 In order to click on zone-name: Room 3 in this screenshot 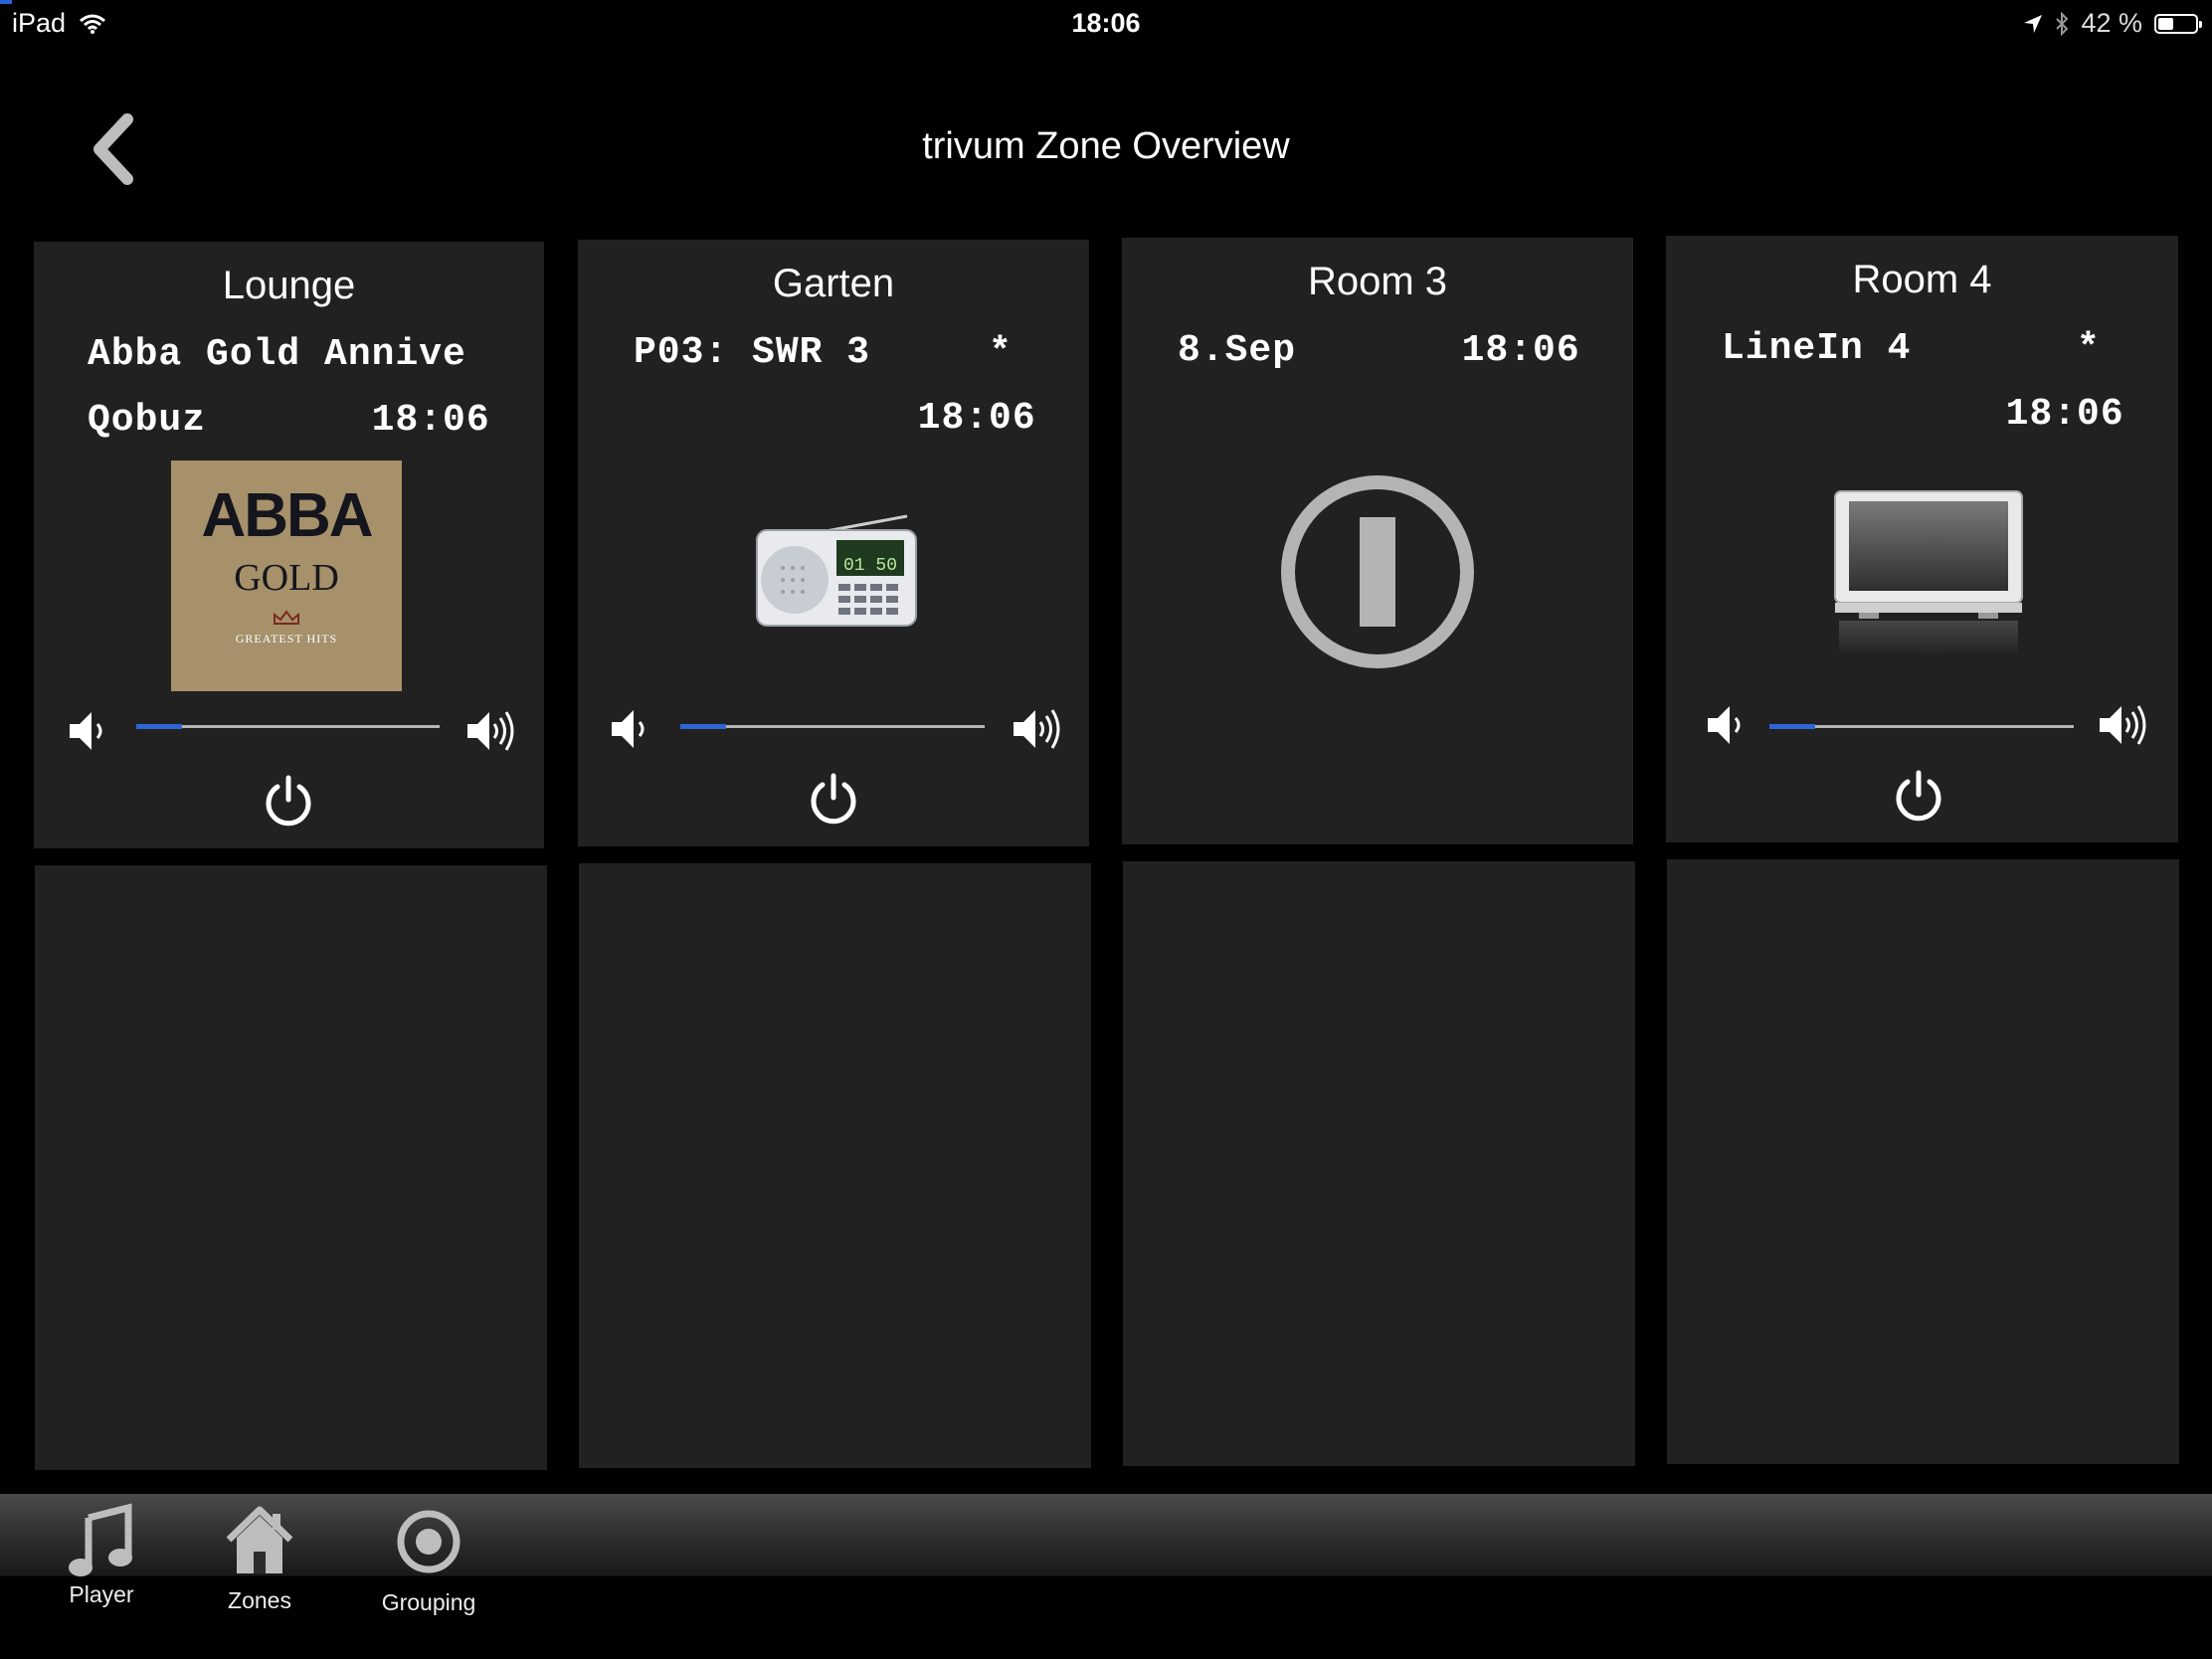, I will do `click(1377, 281)`.